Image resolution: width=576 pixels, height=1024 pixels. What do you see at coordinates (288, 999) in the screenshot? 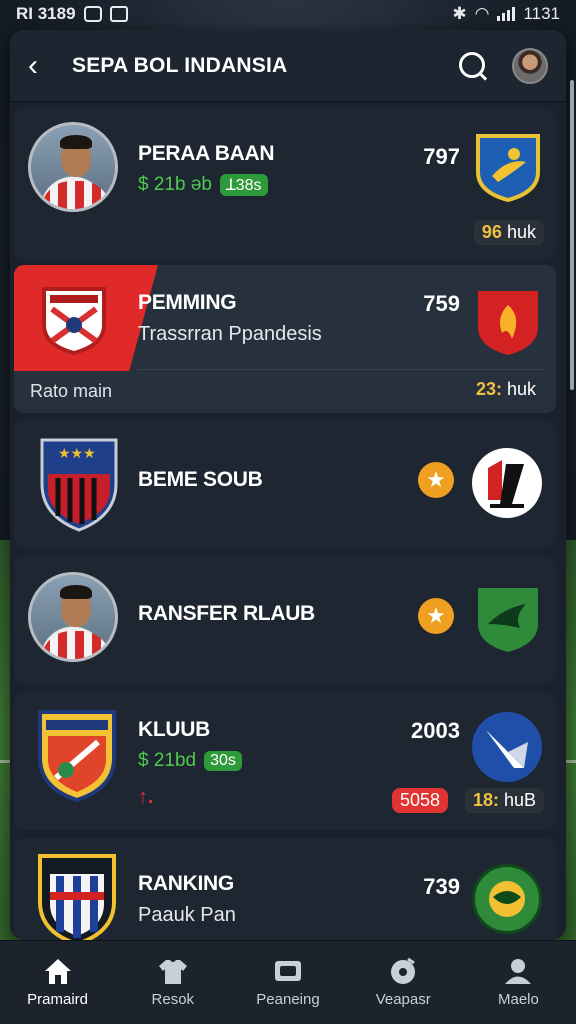
I see `tab-label: Peaneing` at bounding box center [288, 999].